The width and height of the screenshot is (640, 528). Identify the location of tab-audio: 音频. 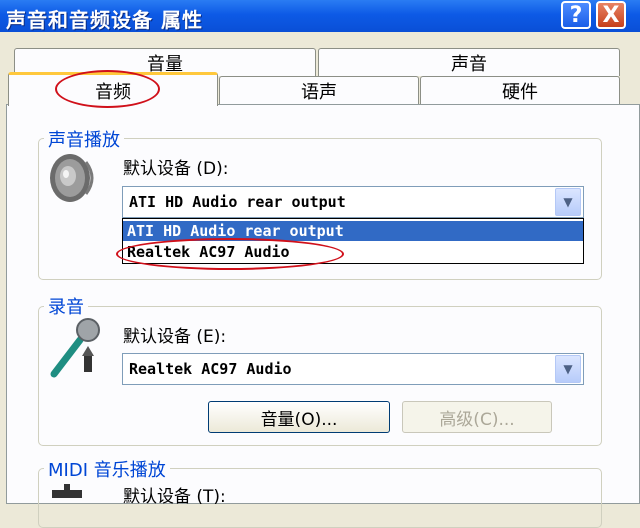
(113, 89).